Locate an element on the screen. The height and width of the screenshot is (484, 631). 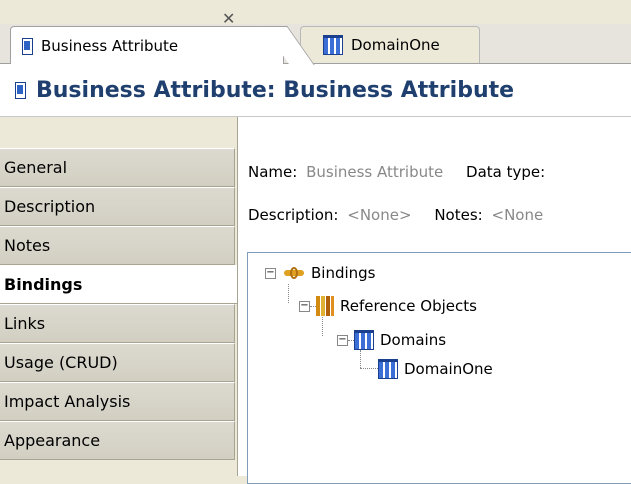
tab-domainone: DomainOne is located at coordinates (390, 44).